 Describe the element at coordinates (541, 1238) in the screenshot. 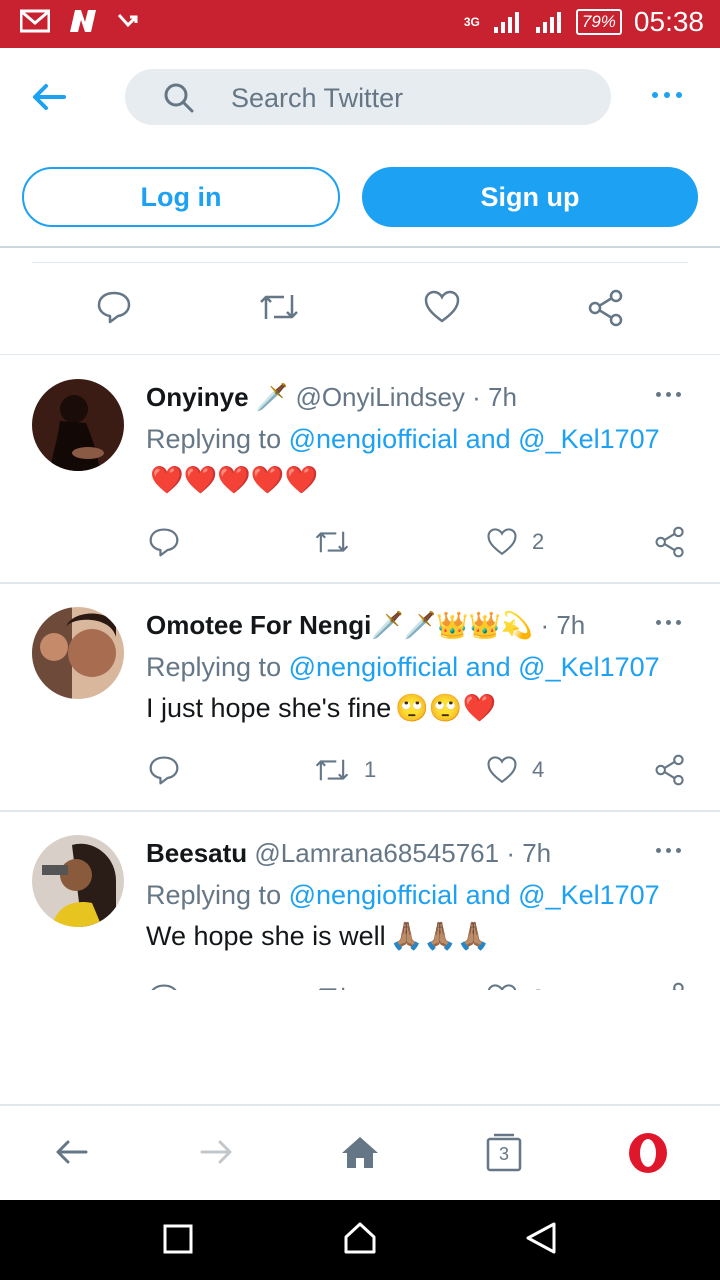

I see `back-nav-icon` at that location.